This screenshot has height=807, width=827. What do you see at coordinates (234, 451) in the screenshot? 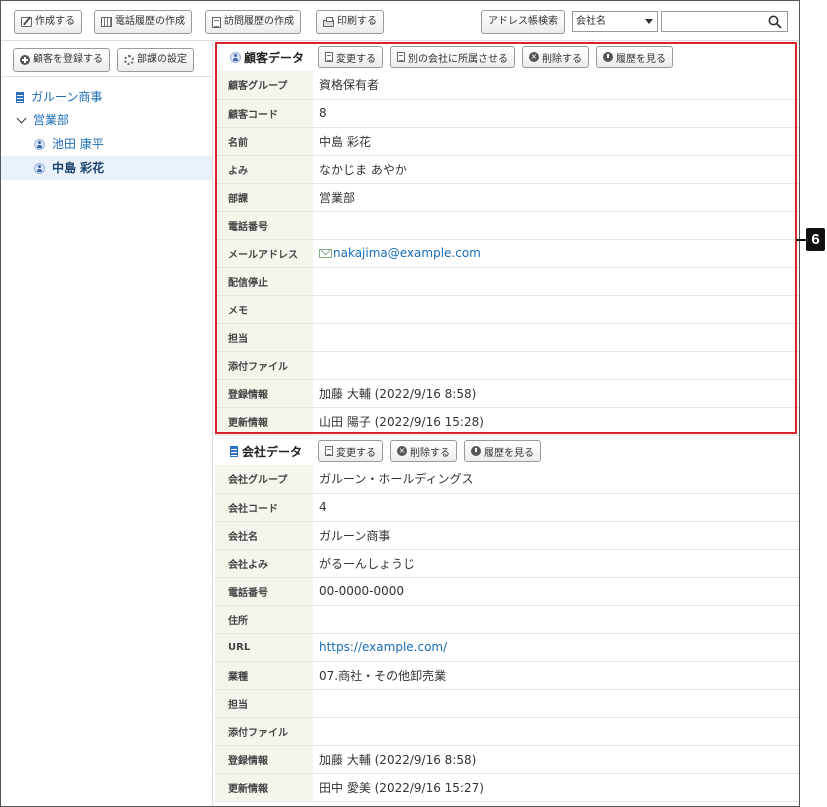
I see `building-icon` at bounding box center [234, 451].